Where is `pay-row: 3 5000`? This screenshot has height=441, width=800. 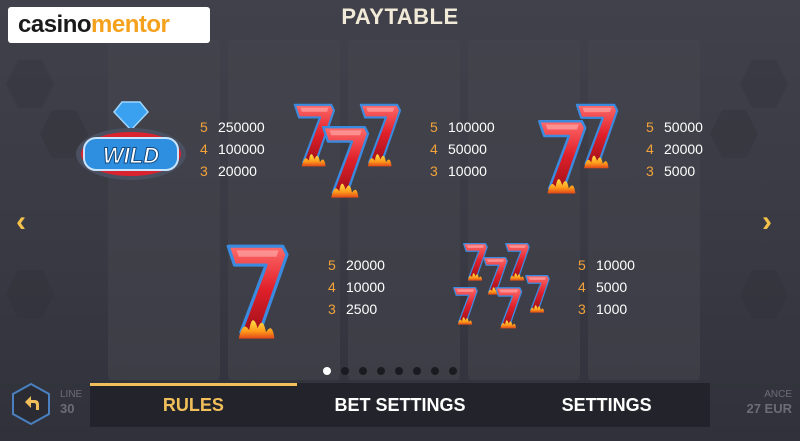 pay-row: 3 5000 is located at coordinates (674, 171).